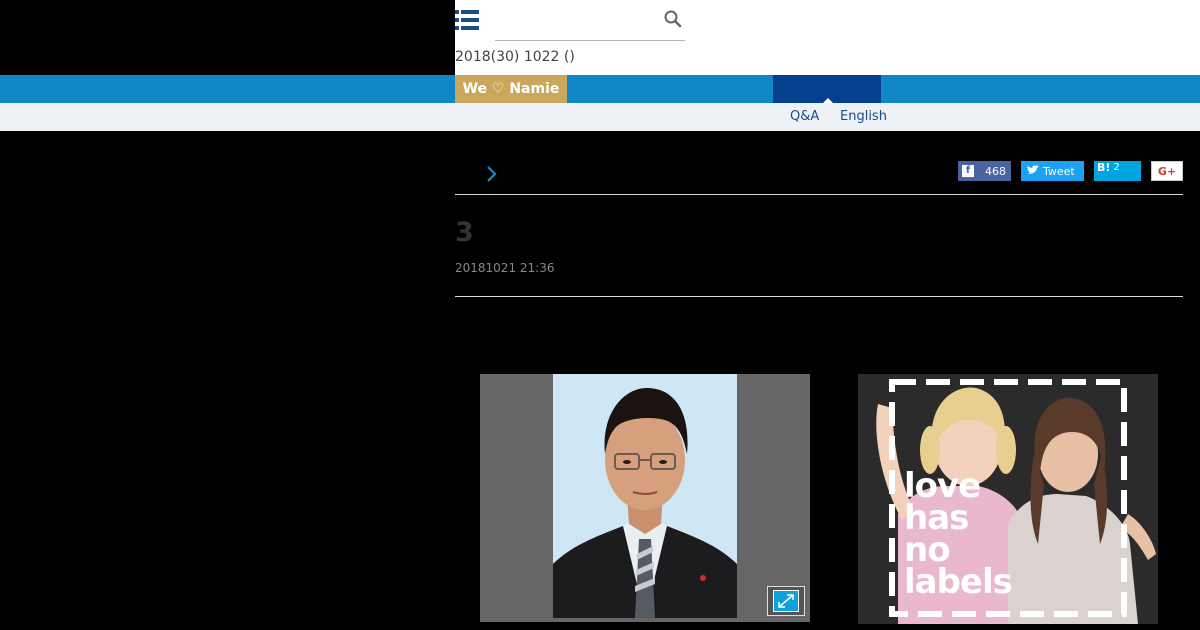  What do you see at coordinates (600, 89) in the screenshot?
I see `main-nav-bar: We ♡ Namie` at bounding box center [600, 89].